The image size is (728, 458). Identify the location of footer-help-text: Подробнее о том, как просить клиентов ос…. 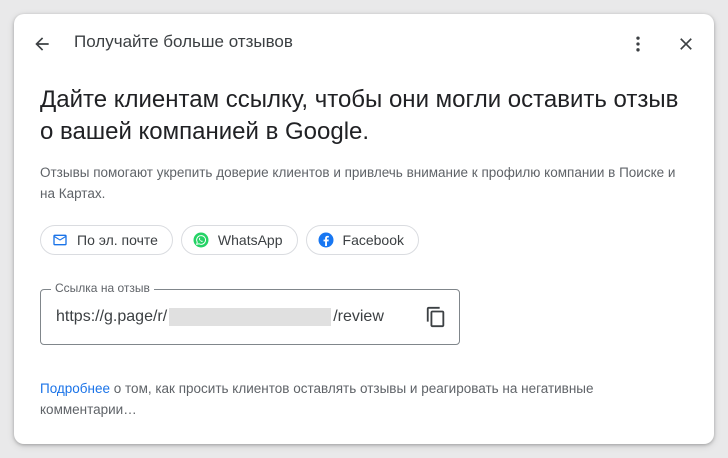
(360, 399).